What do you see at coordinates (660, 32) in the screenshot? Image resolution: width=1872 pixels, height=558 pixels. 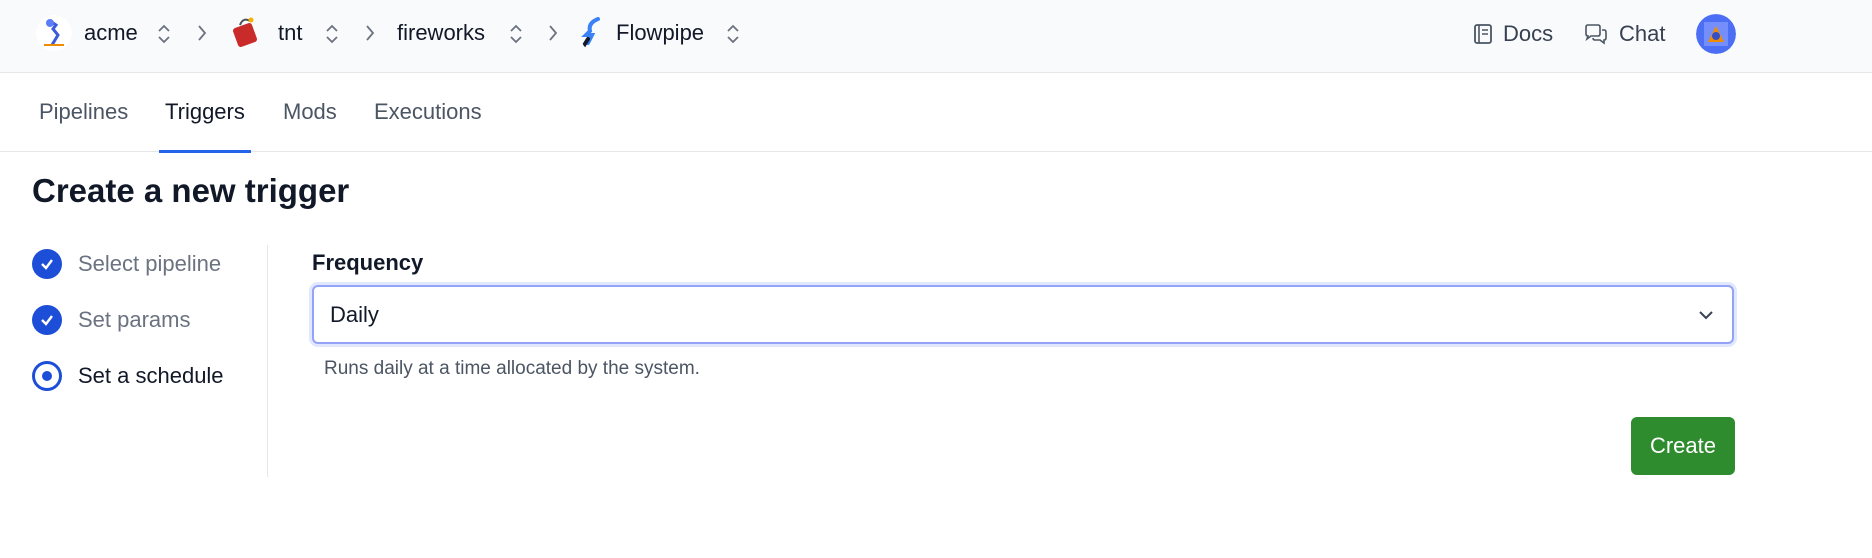 I see `breadcrumb-app-label: Flowpipe` at bounding box center [660, 32].